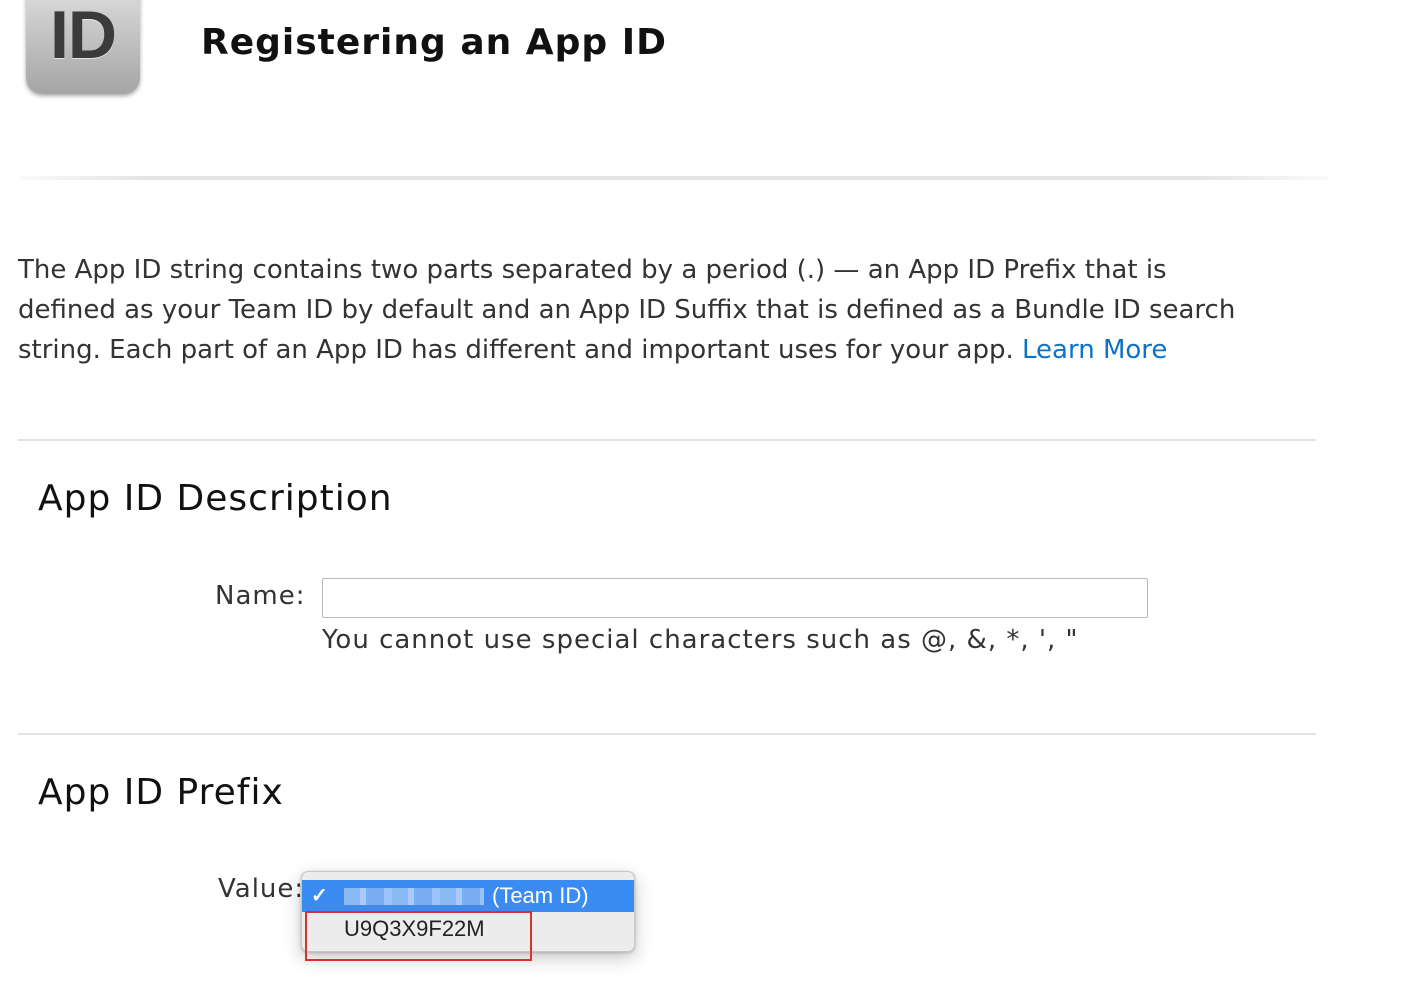  What do you see at coordinates (215, 498) in the screenshot?
I see `section-title-description: App ID Description` at bounding box center [215, 498].